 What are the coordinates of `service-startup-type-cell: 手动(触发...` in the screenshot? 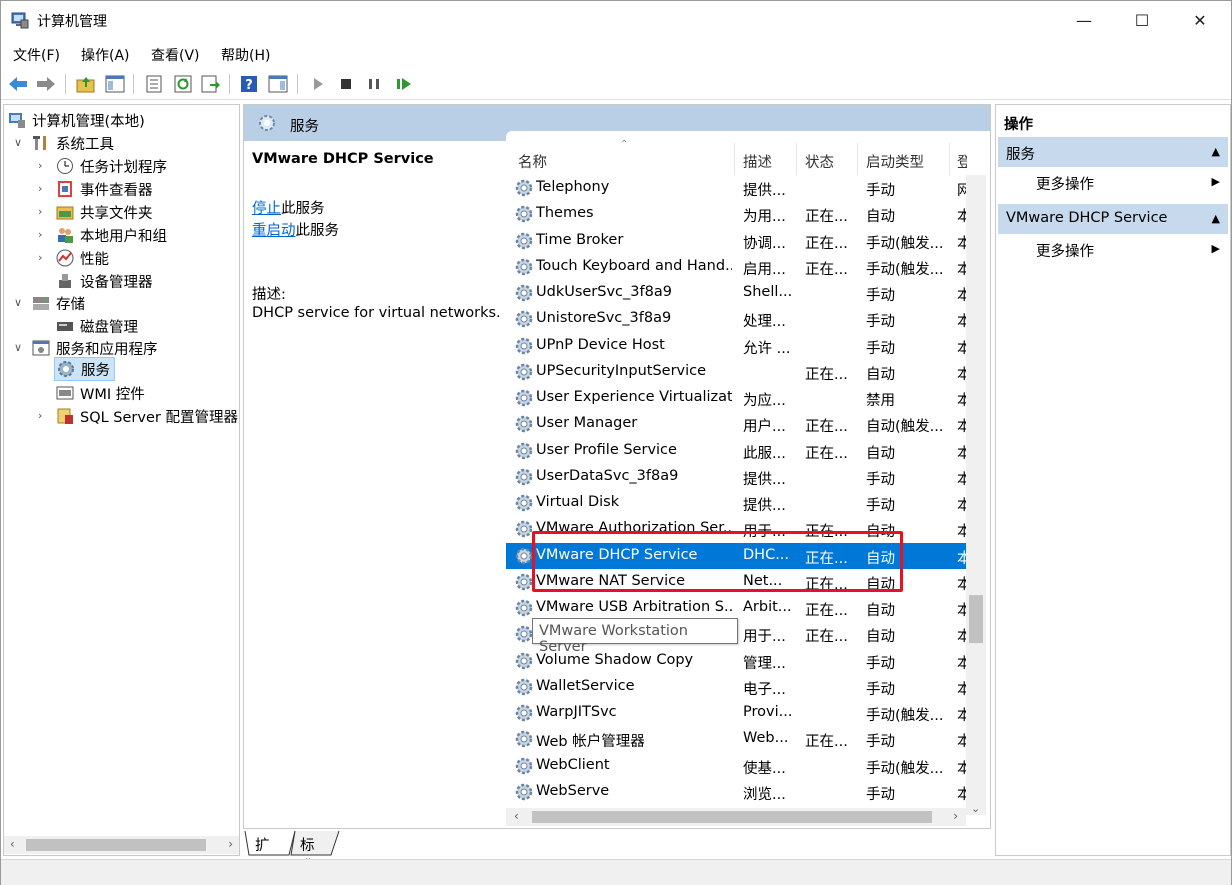 It's located at (905, 243).